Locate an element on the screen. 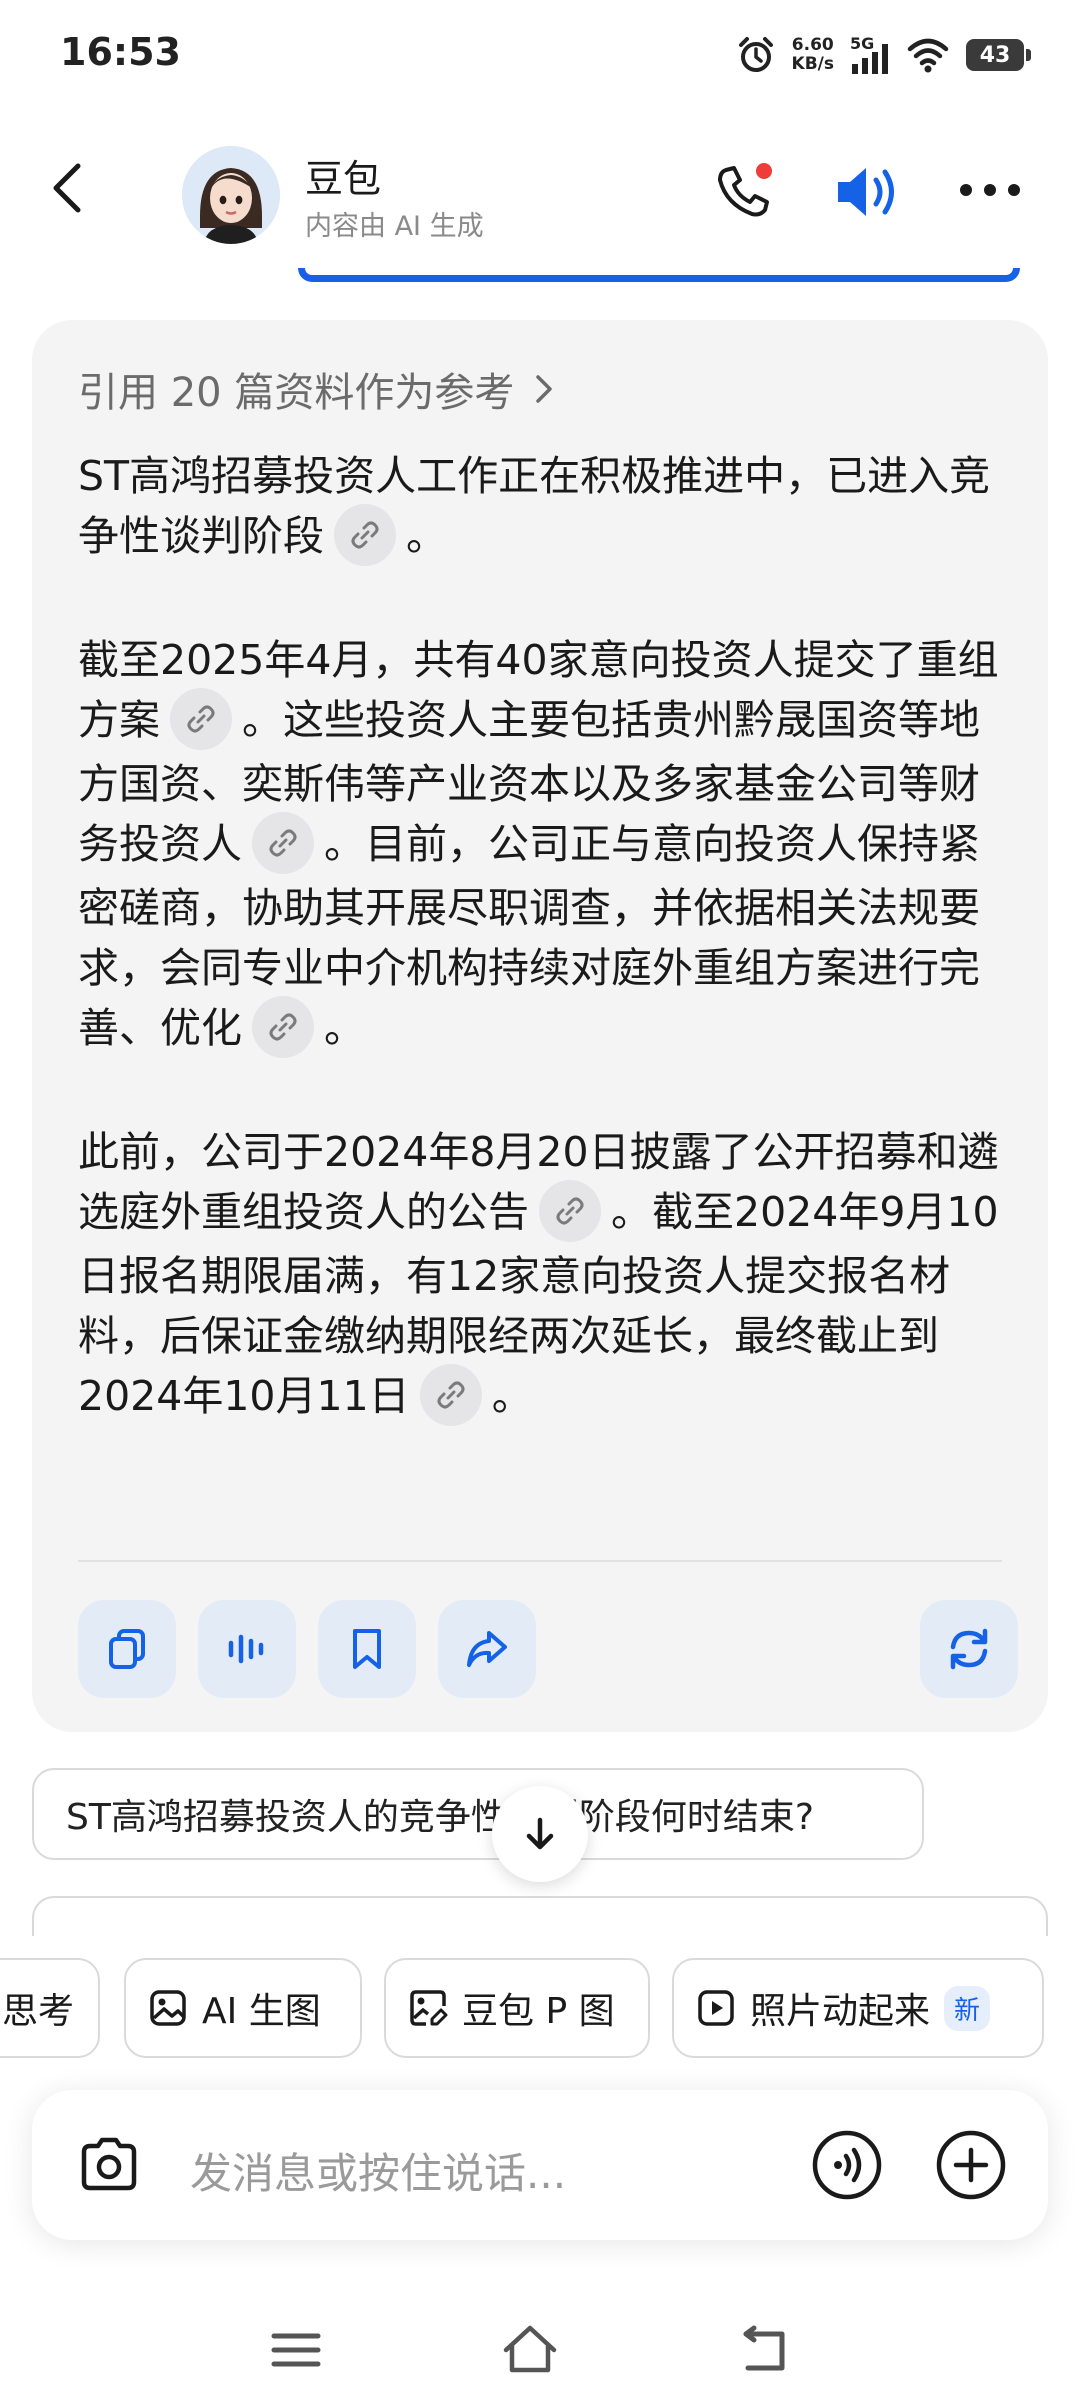  image-edit-icon is located at coordinates (429, 2008).